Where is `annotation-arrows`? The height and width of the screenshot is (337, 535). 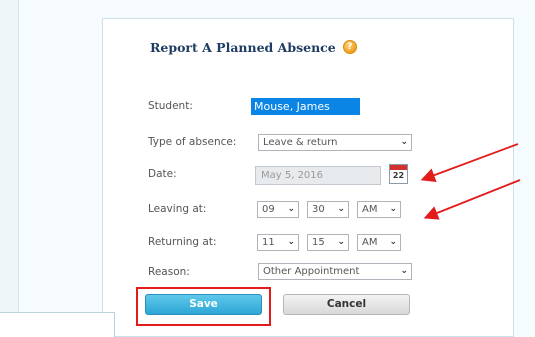
annotation-arrows is located at coordinates (470, 181).